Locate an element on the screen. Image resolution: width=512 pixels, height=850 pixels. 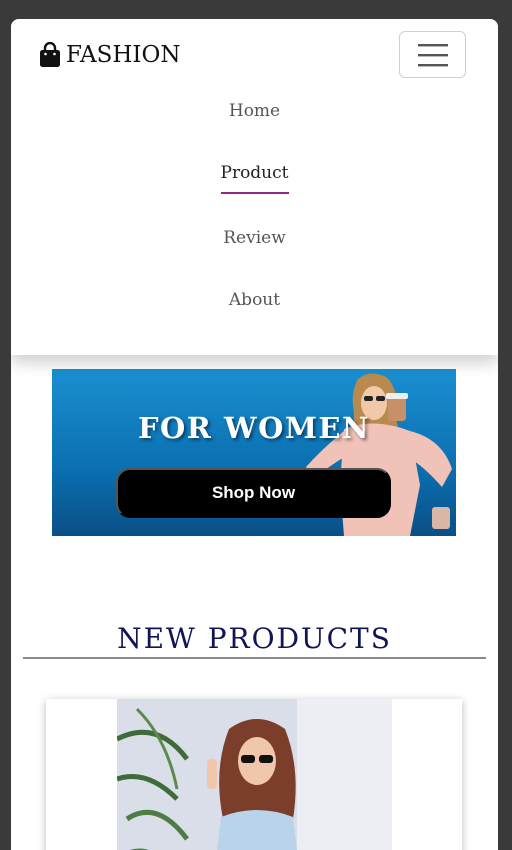
shopping-bag-icon is located at coordinates (50, 54).